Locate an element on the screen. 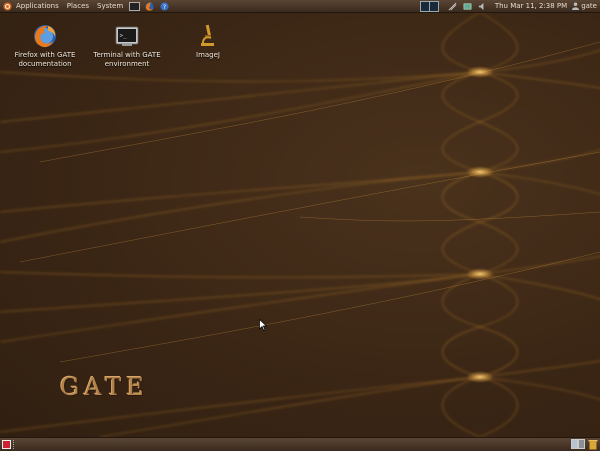 Image resolution: width=600 pixels, height=451 pixels. help-launcher: ? is located at coordinates (164, 6).